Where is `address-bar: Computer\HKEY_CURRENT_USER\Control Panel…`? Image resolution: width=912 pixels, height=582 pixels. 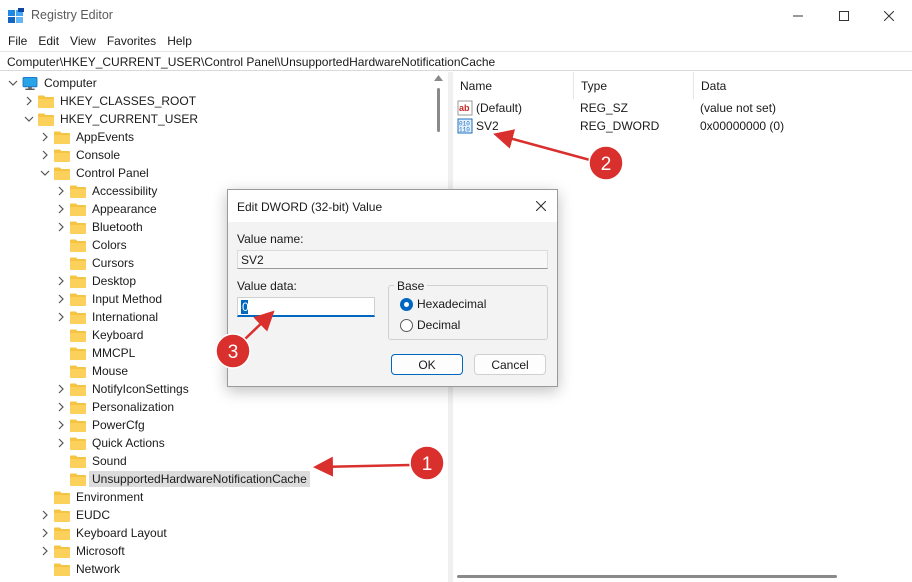 address-bar: Computer\HKEY_CURRENT_USER\Control Panel… is located at coordinates (456, 61).